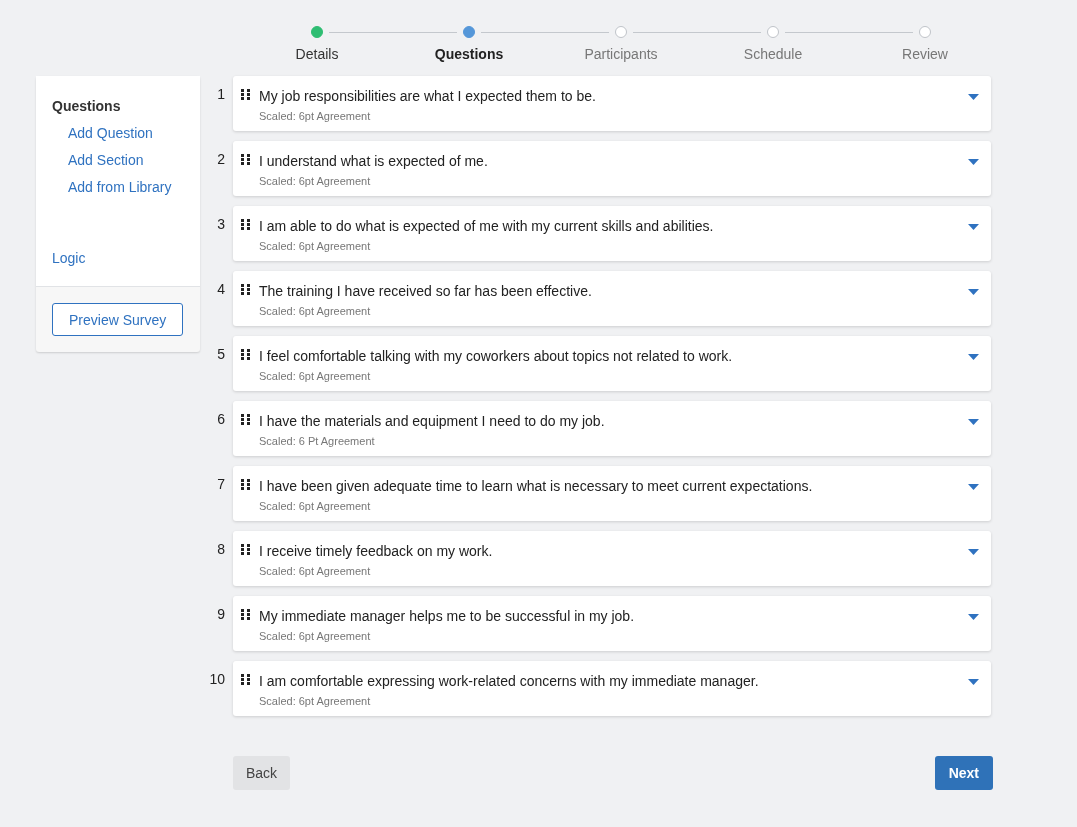 The image size is (1077, 827). I want to click on question-text: The training I have received so far has been effective., so click(426, 291).